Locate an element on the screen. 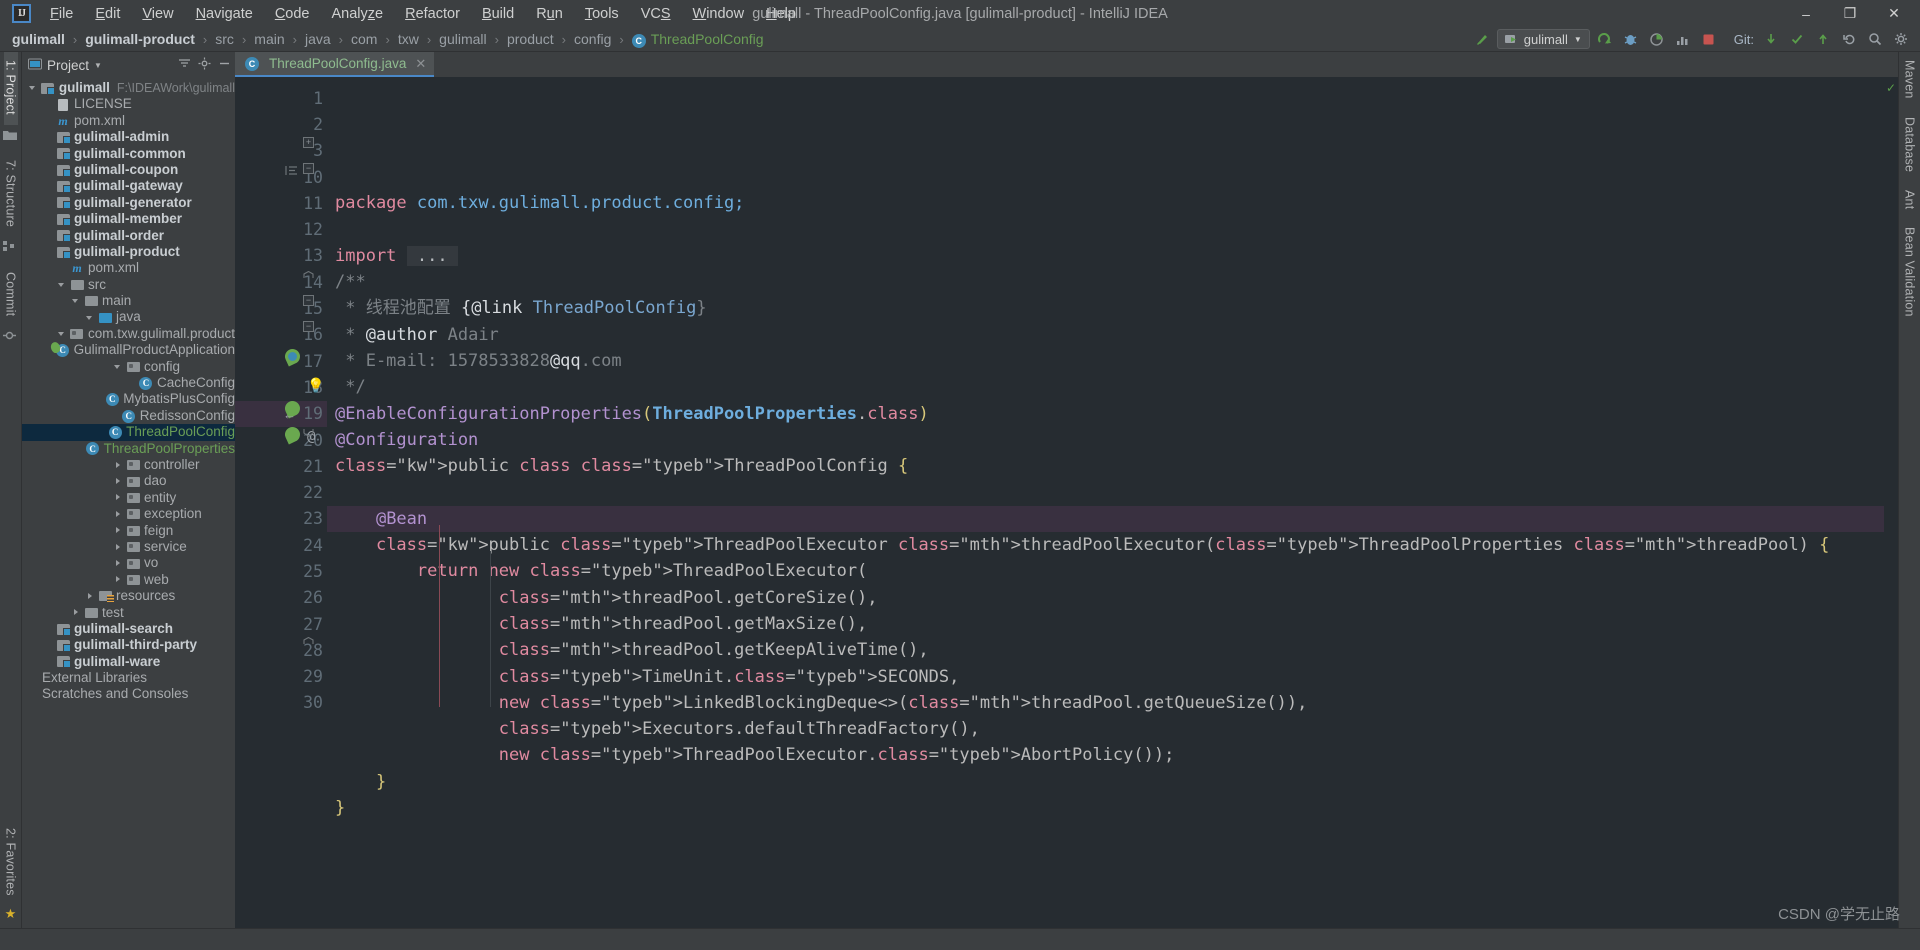 The height and width of the screenshot is (950, 1920). spring-bean-class-icon is located at coordinates (292, 356).